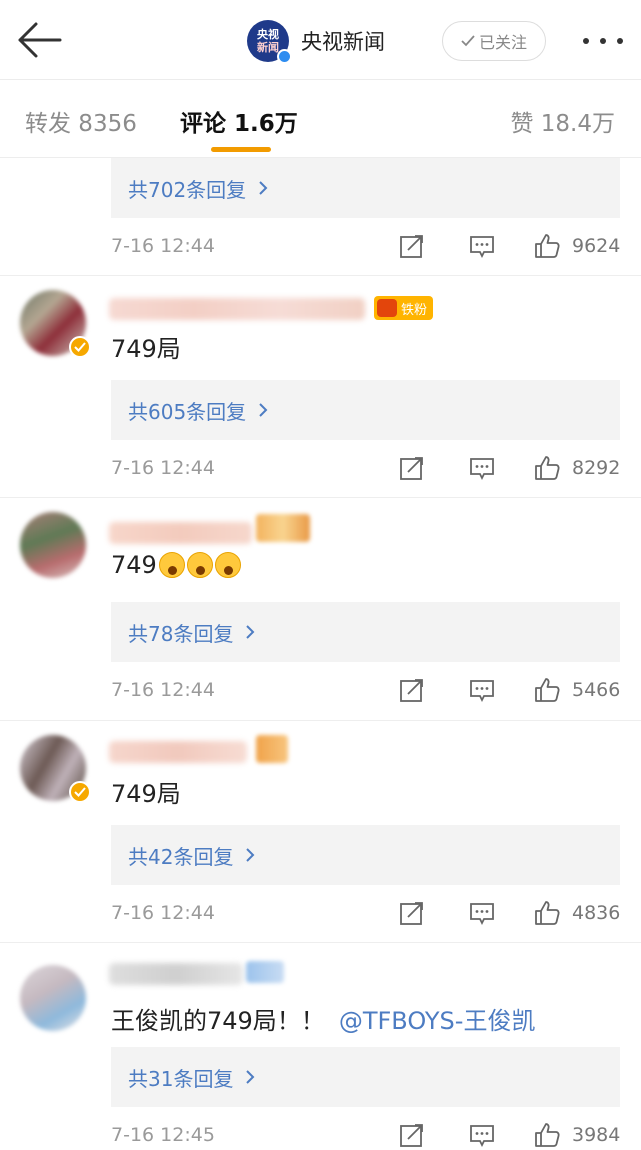 The image size is (641, 1150). I want to click on comment-meta: 7-16 12:45 3984, so click(365, 1135).